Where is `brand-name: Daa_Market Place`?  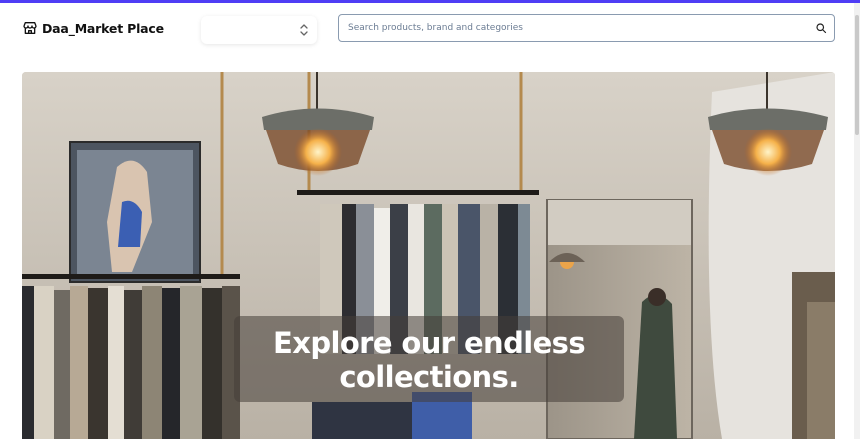
brand-name: Daa_Market Place is located at coordinates (103, 28).